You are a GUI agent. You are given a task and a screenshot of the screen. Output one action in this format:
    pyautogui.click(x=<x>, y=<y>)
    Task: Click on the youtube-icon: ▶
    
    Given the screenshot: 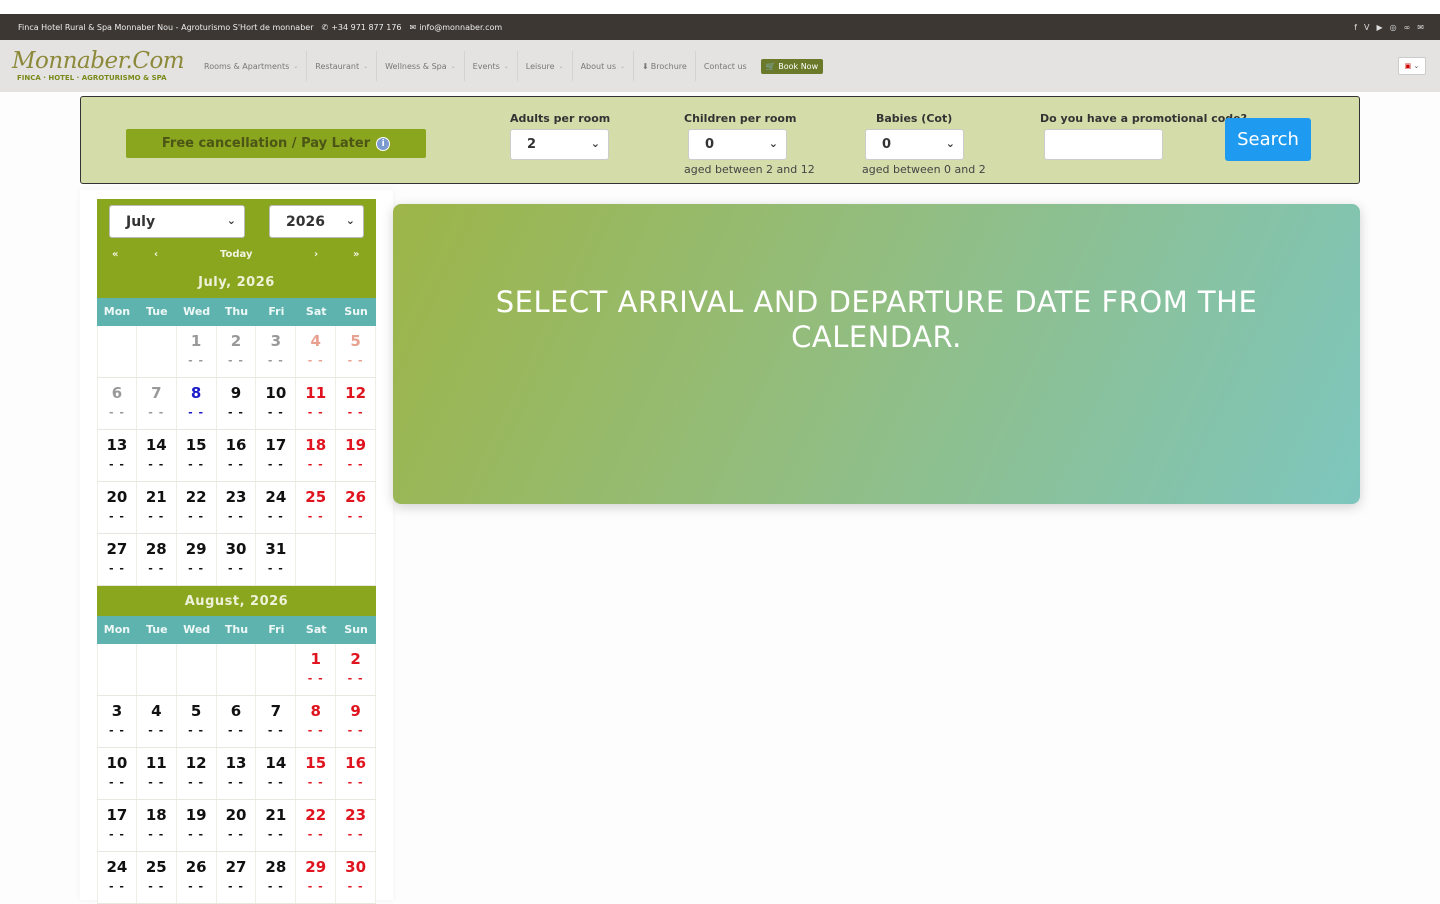 What is the action you would take?
    pyautogui.click(x=1379, y=27)
    